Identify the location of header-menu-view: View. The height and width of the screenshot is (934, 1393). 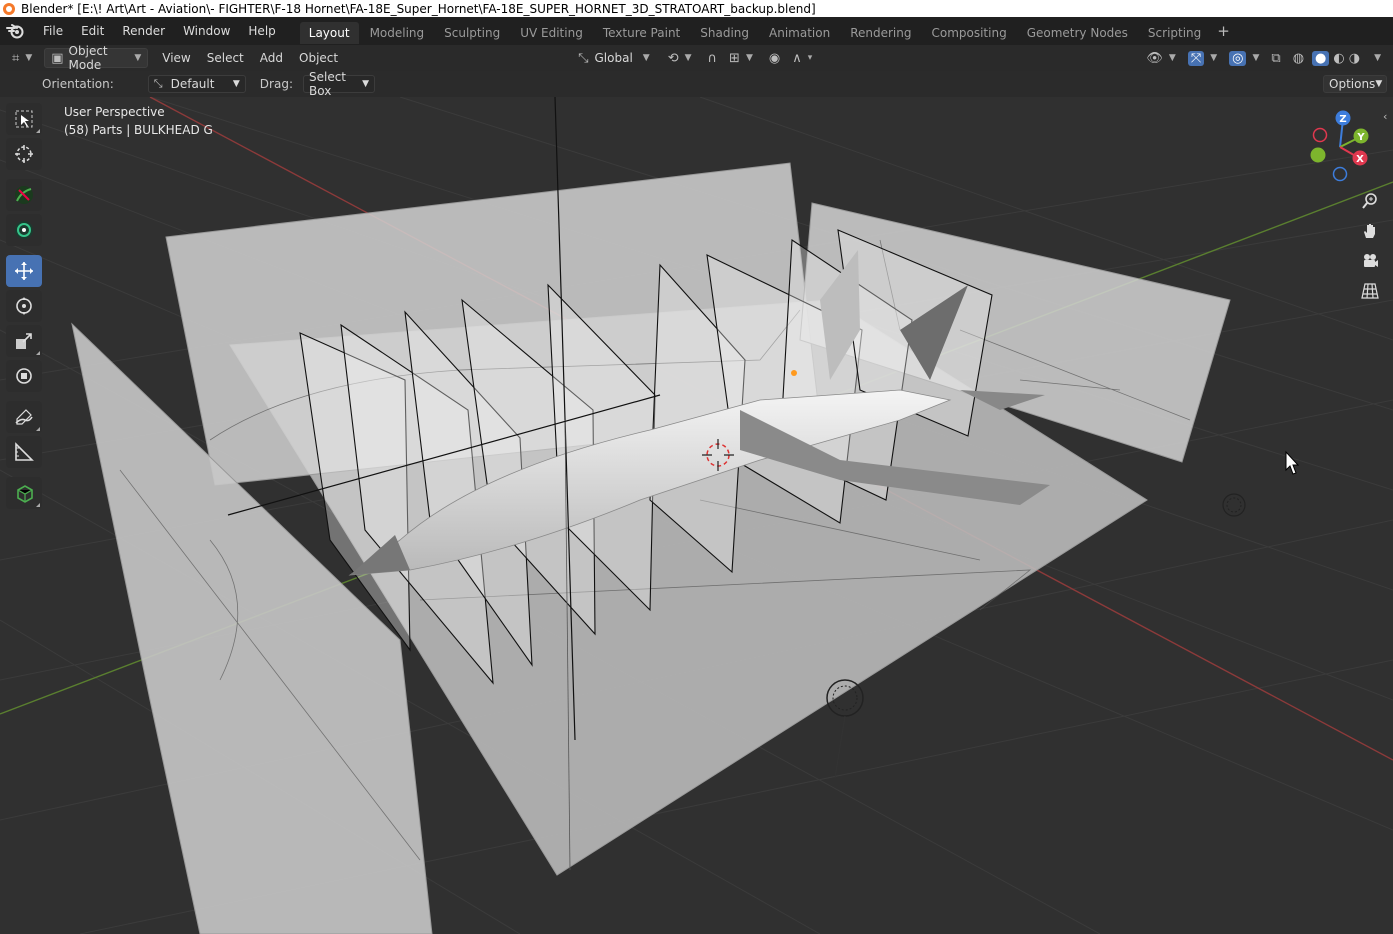
(176, 58).